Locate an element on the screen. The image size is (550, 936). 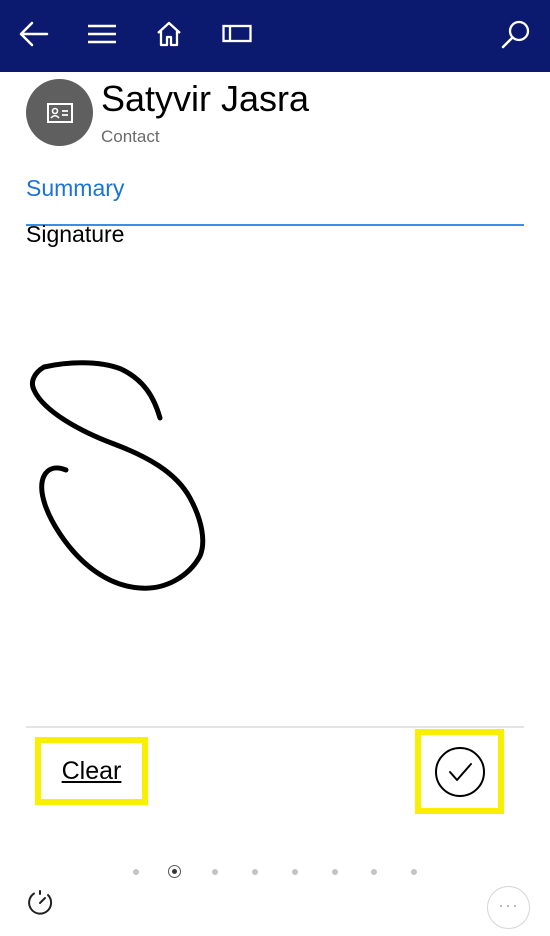
top-nav-bar is located at coordinates (275, 36).